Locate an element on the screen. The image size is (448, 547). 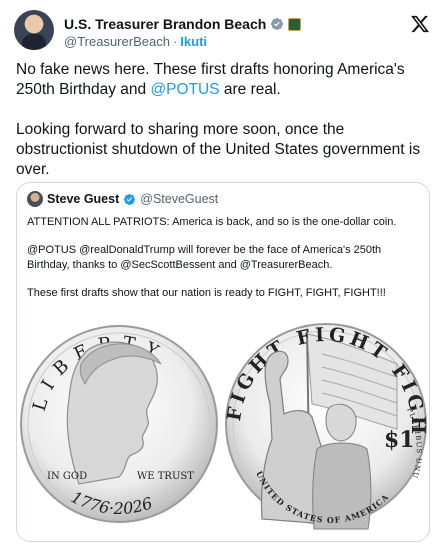
tweet-text-part: are real. is located at coordinates (250, 89).